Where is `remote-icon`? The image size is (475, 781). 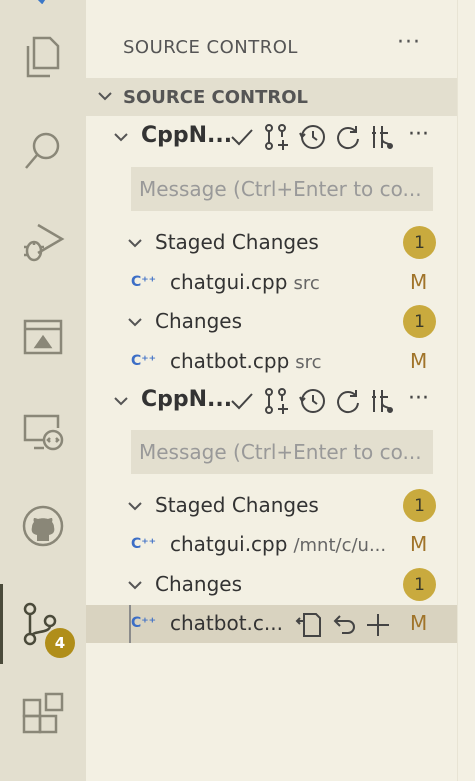 remote-icon is located at coordinates (43, 338).